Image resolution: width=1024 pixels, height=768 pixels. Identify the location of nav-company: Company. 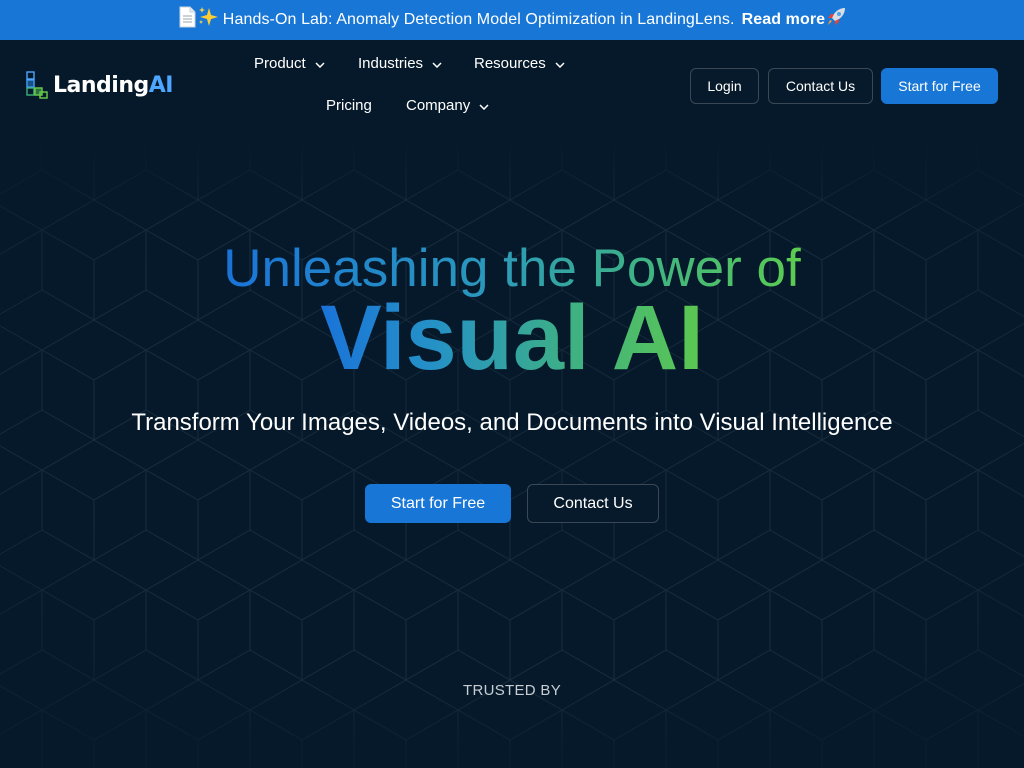
(447, 105).